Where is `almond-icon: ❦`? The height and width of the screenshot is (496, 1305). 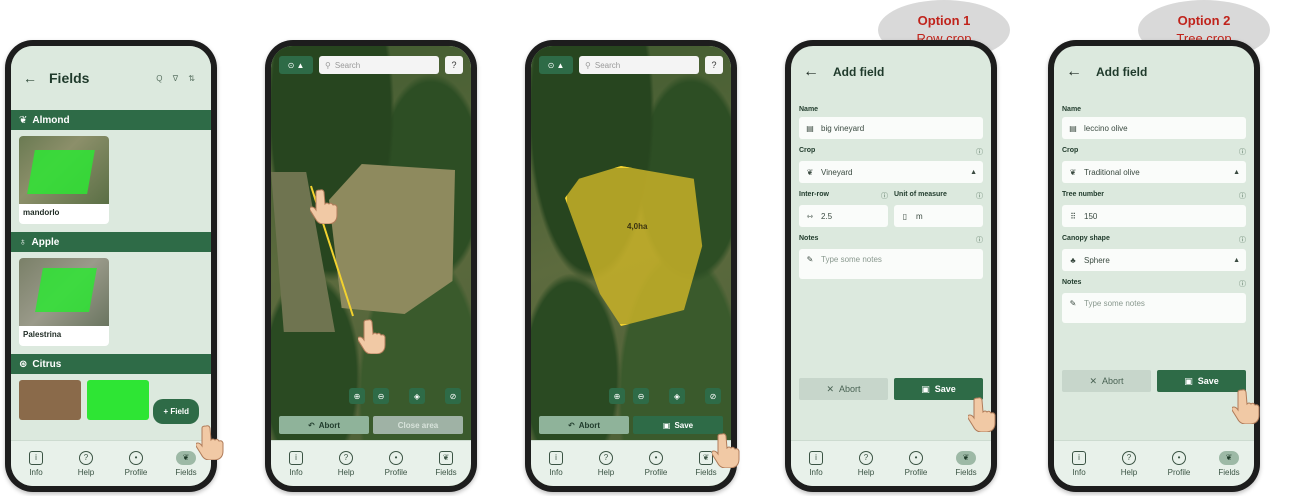 almond-icon: ❦ is located at coordinates (23, 120).